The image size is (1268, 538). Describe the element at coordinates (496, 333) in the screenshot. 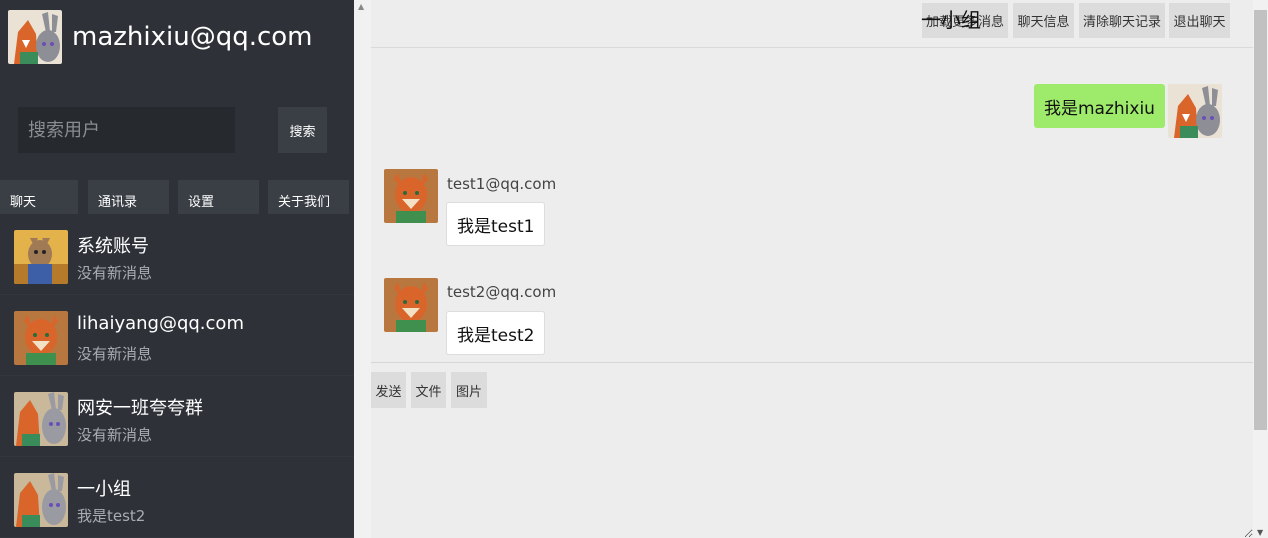

I see `message-bubble: 我是test2` at that location.